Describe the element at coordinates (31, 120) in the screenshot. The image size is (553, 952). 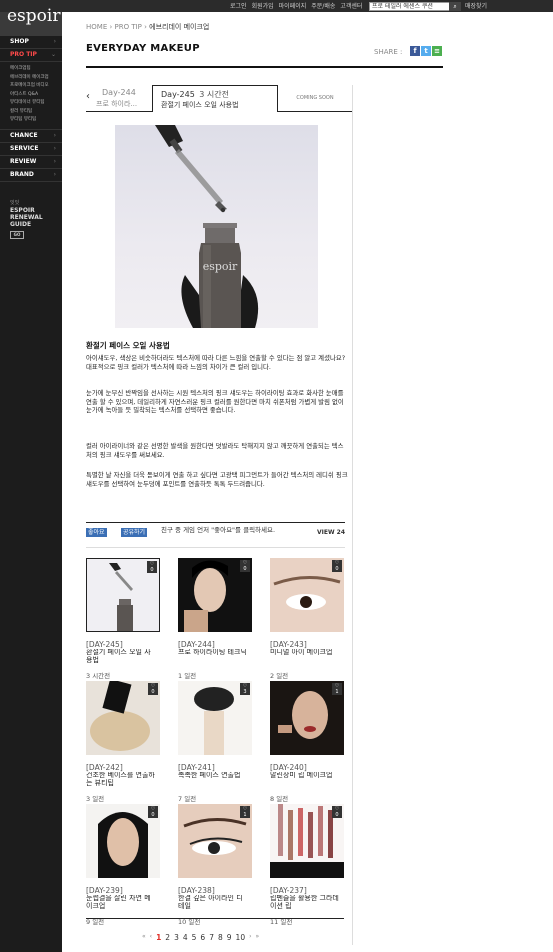
I see `submenu-item: 뷰티팁 뷰티팁` at that location.